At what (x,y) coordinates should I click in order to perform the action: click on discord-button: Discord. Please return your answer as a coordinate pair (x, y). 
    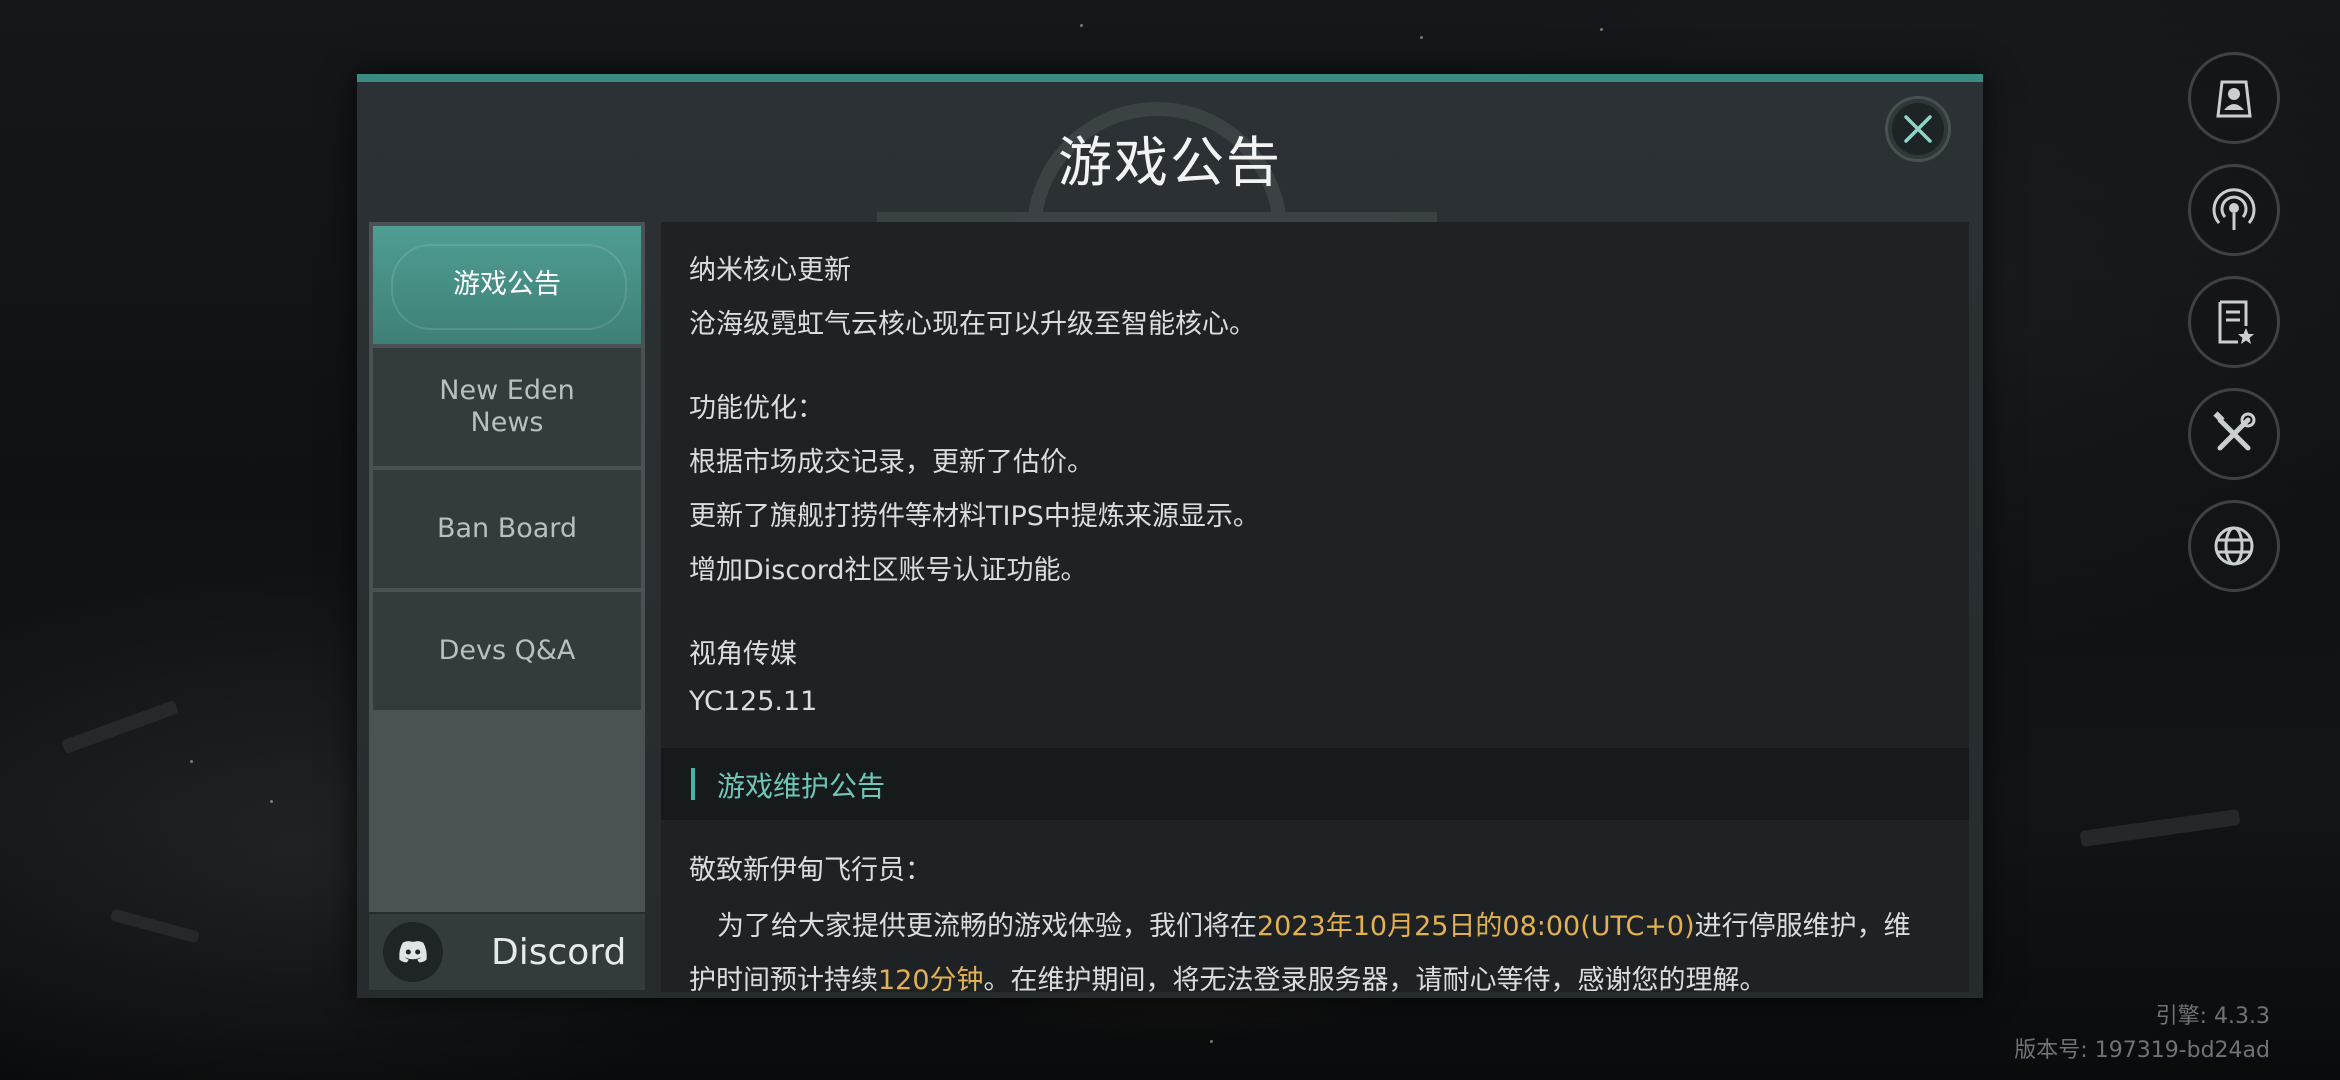
    Looking at the image, I should click on (507, 952).